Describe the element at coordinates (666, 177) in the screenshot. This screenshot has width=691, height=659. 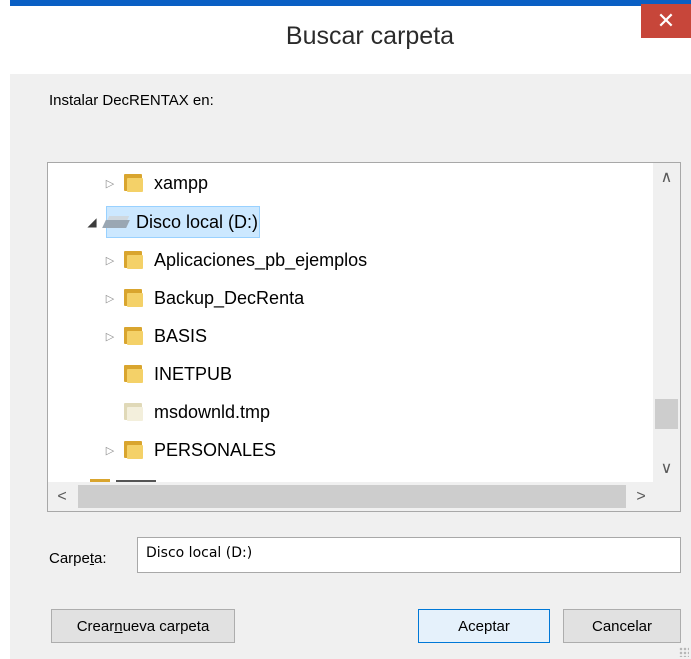
I see `scroll-up-icon: ∧` at that location.